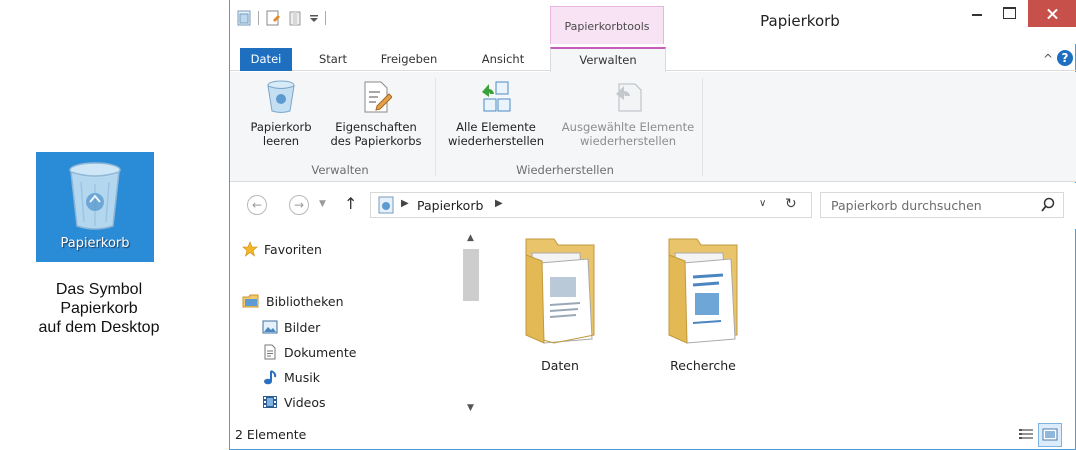  I want to click on search-input: Papierkorb durchsuchen, so click(942, 205).